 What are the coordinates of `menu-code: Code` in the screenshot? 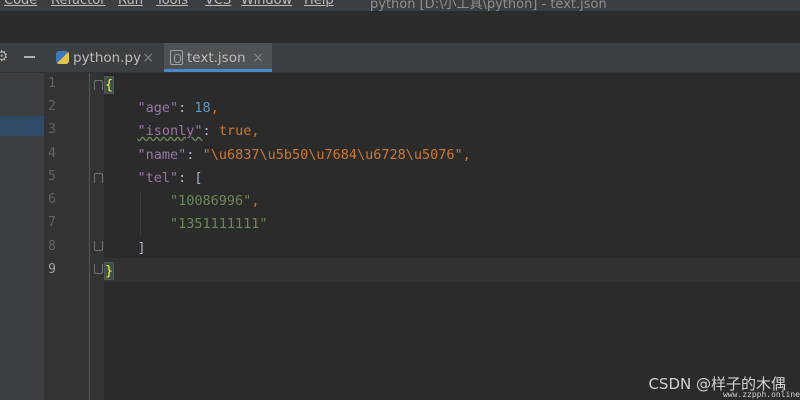 It's located at (20, 4).